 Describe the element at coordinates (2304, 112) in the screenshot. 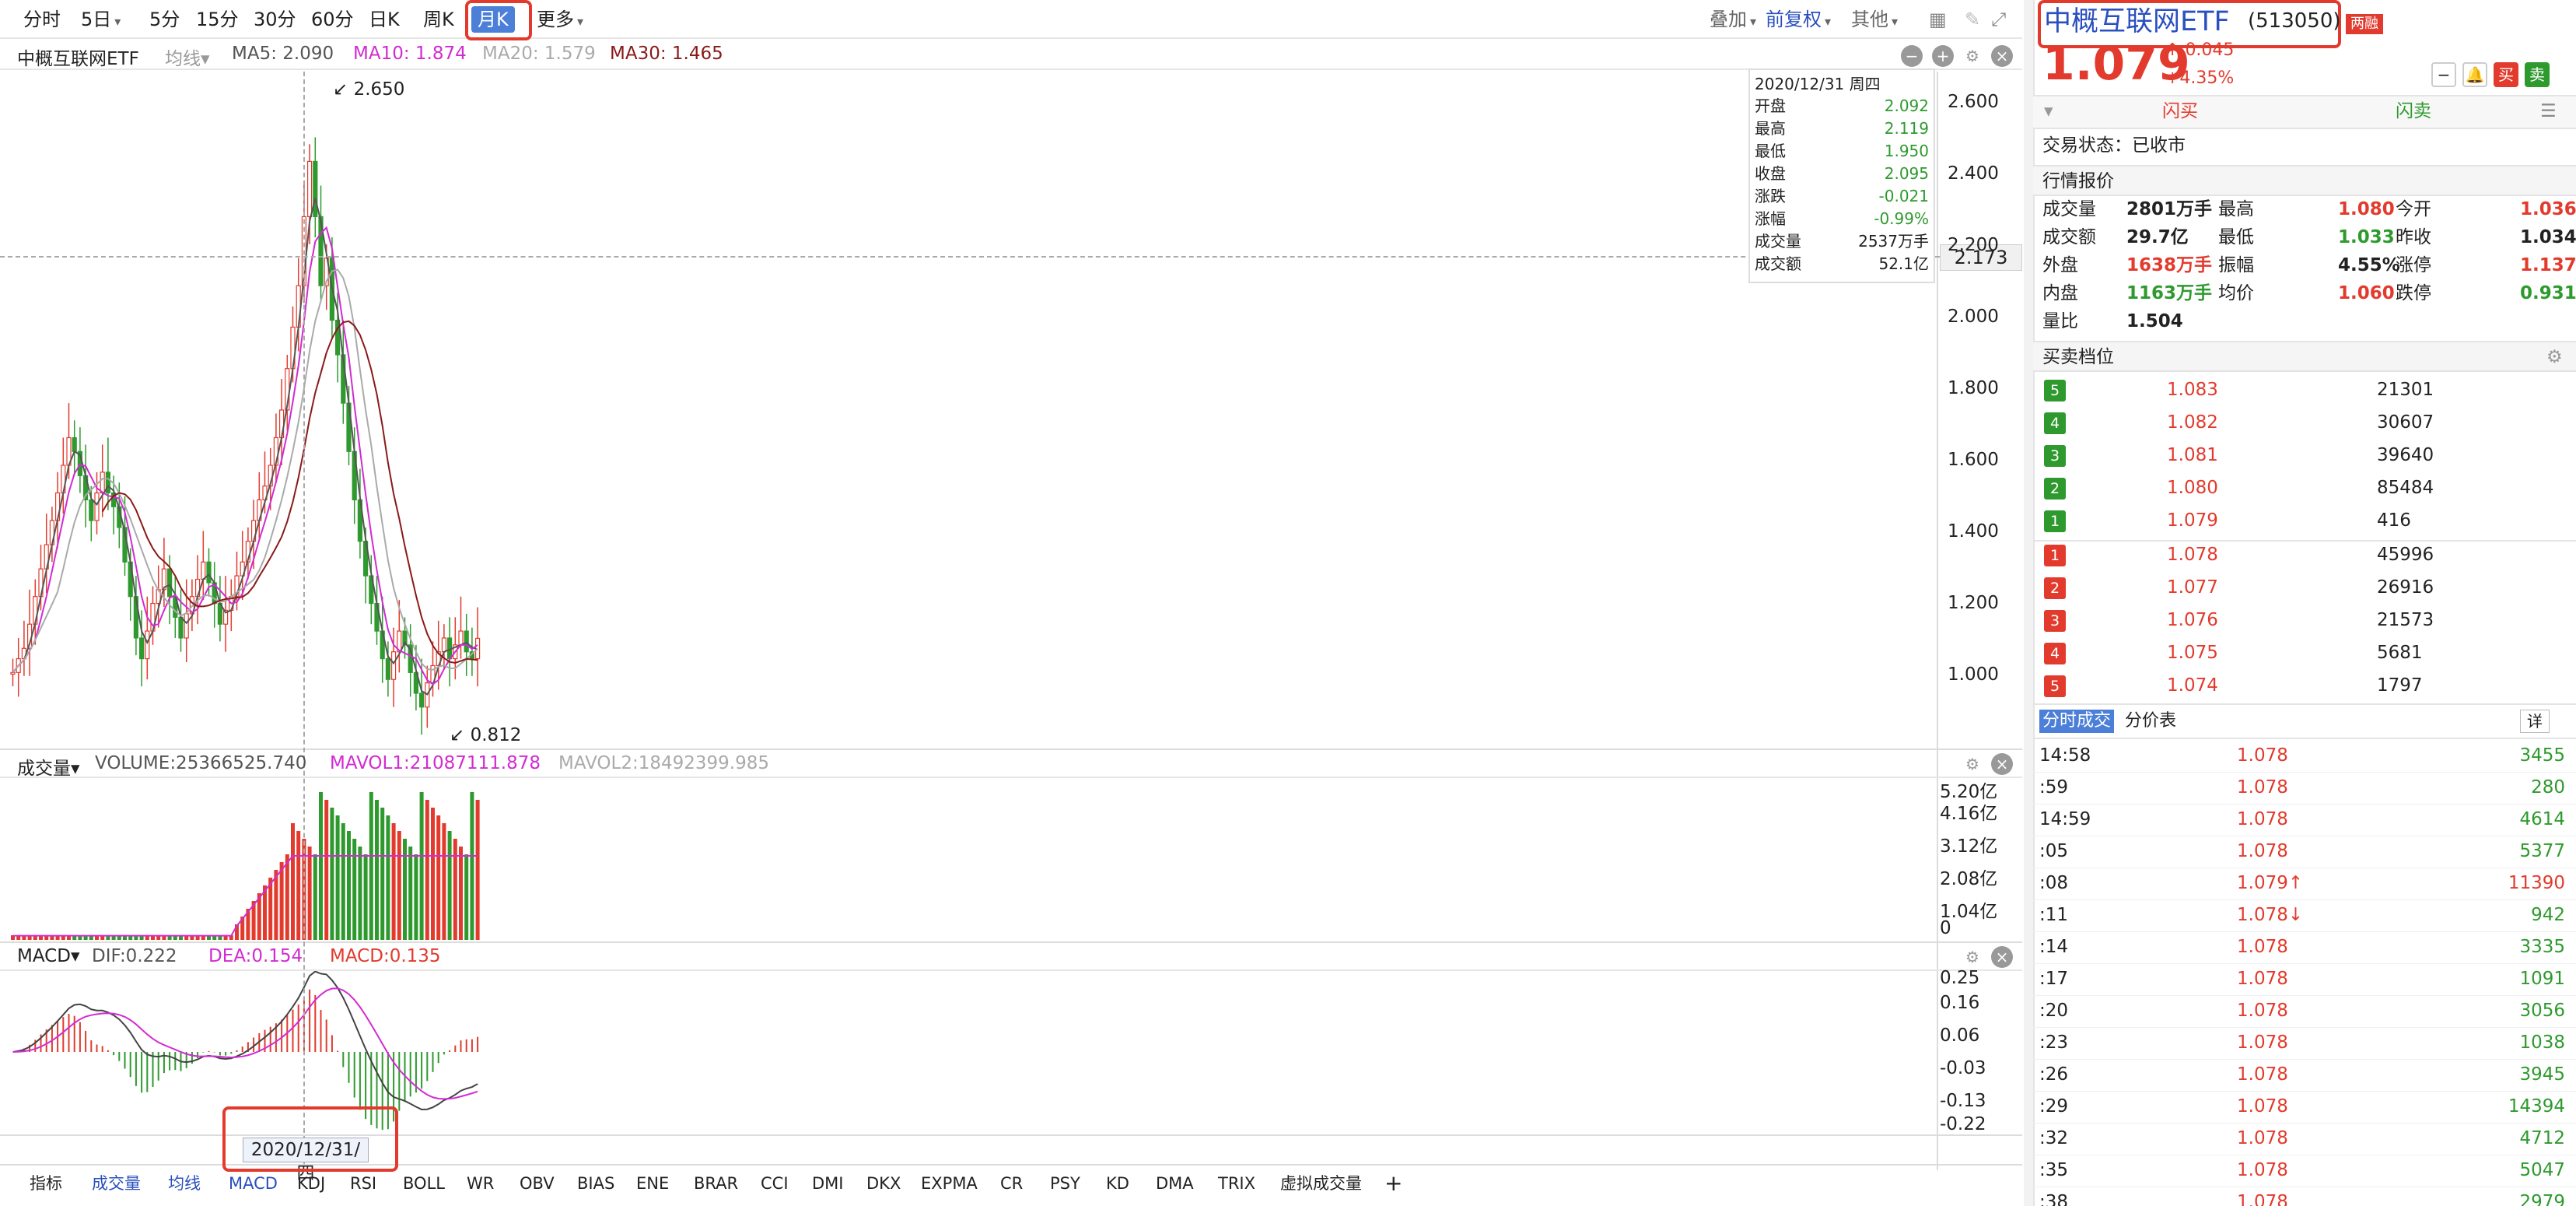

I see `flash-trade-bar: ▾ 闪买 闪卖 ☰` at that location.